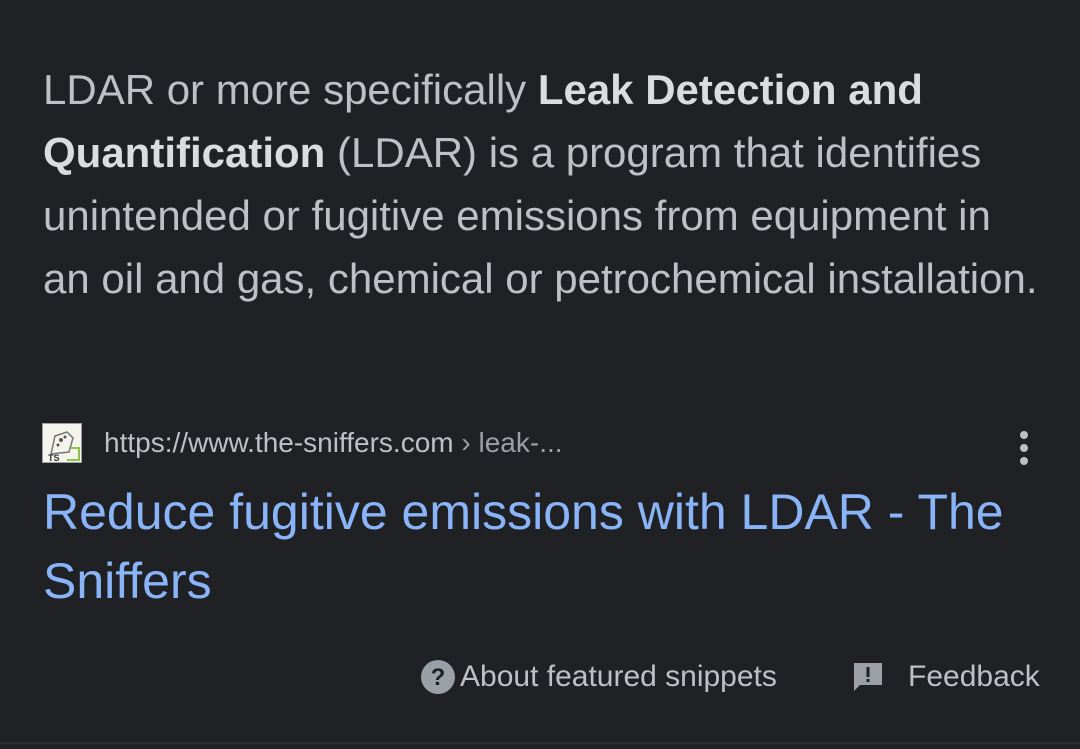  I want to click on help-circle-icon: ?, so click(438, 677).